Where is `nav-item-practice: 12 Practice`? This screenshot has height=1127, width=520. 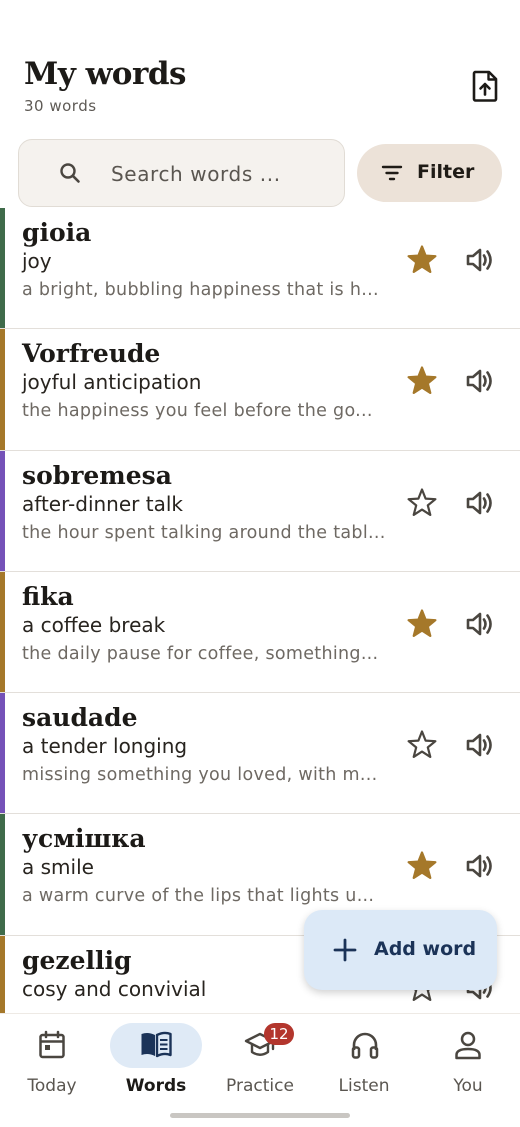 nav-item-practice: 12 Practice is located at coordinates (260, 1064).